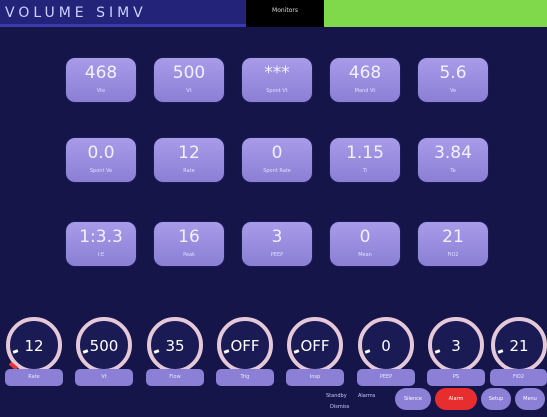 The width and height of the screenshot is (547, 417). What do you see at coordinates (101, 153) in the screenshot?
I see `tile-value: 0.0` at bounding box center [101, 153].